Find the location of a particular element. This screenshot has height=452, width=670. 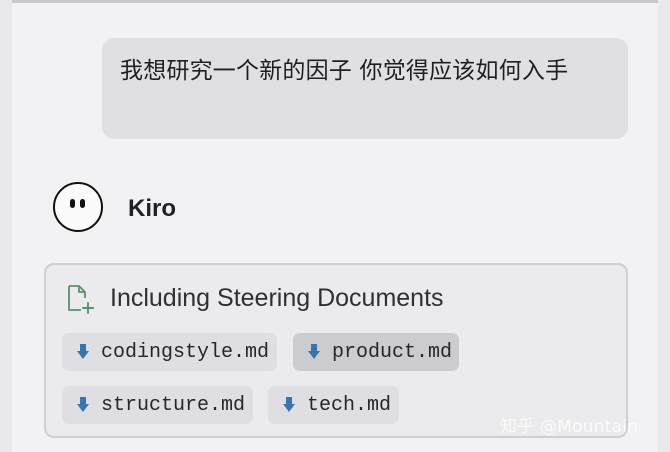

steering-doc-tech: tech.md is located at coordinates (333, 405).